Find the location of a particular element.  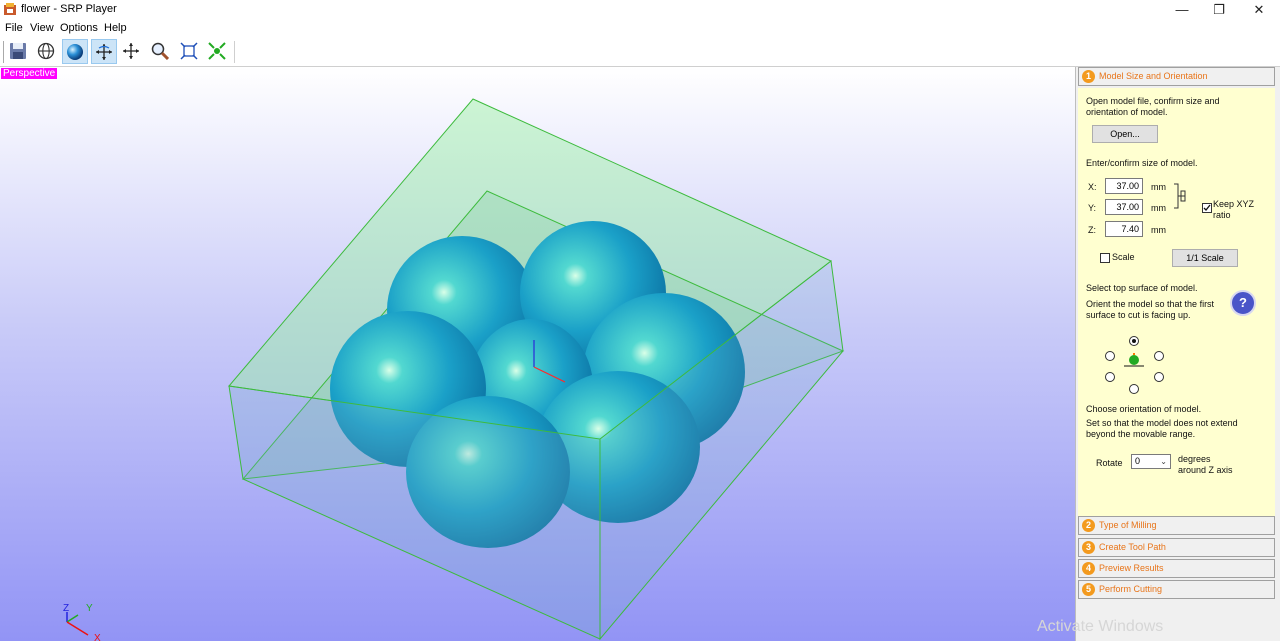

orientation-radio-bottom is located at coordinates (1134, 389).